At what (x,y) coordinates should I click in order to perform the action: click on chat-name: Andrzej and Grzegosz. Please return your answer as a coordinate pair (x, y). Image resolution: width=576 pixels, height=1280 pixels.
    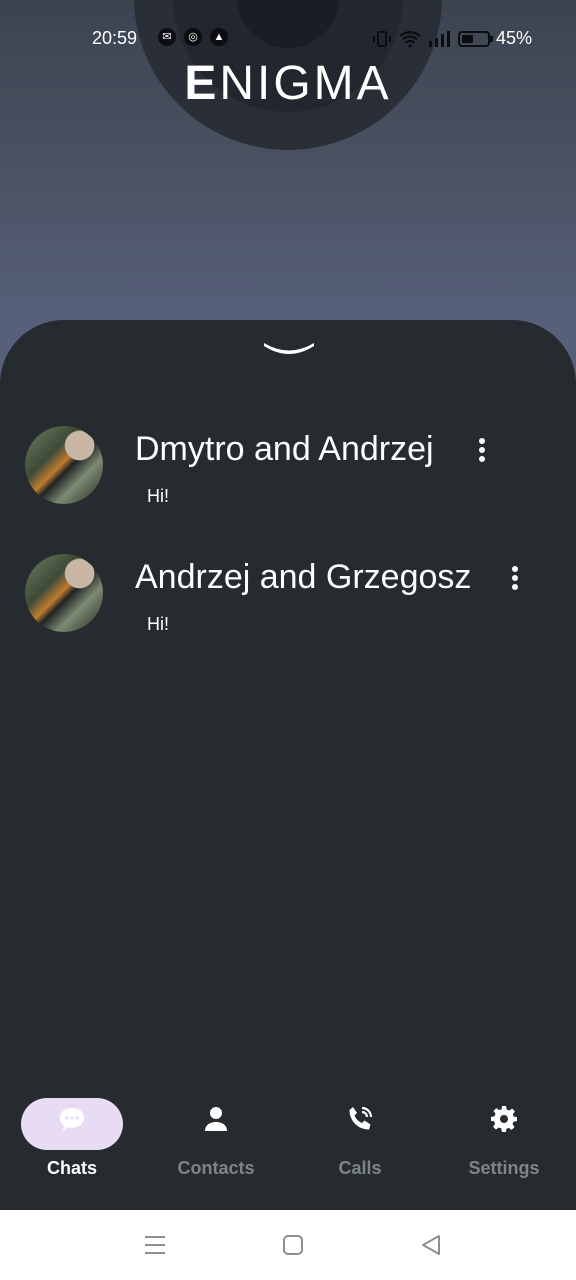
    Looking at the image, I should click on (303, 577).